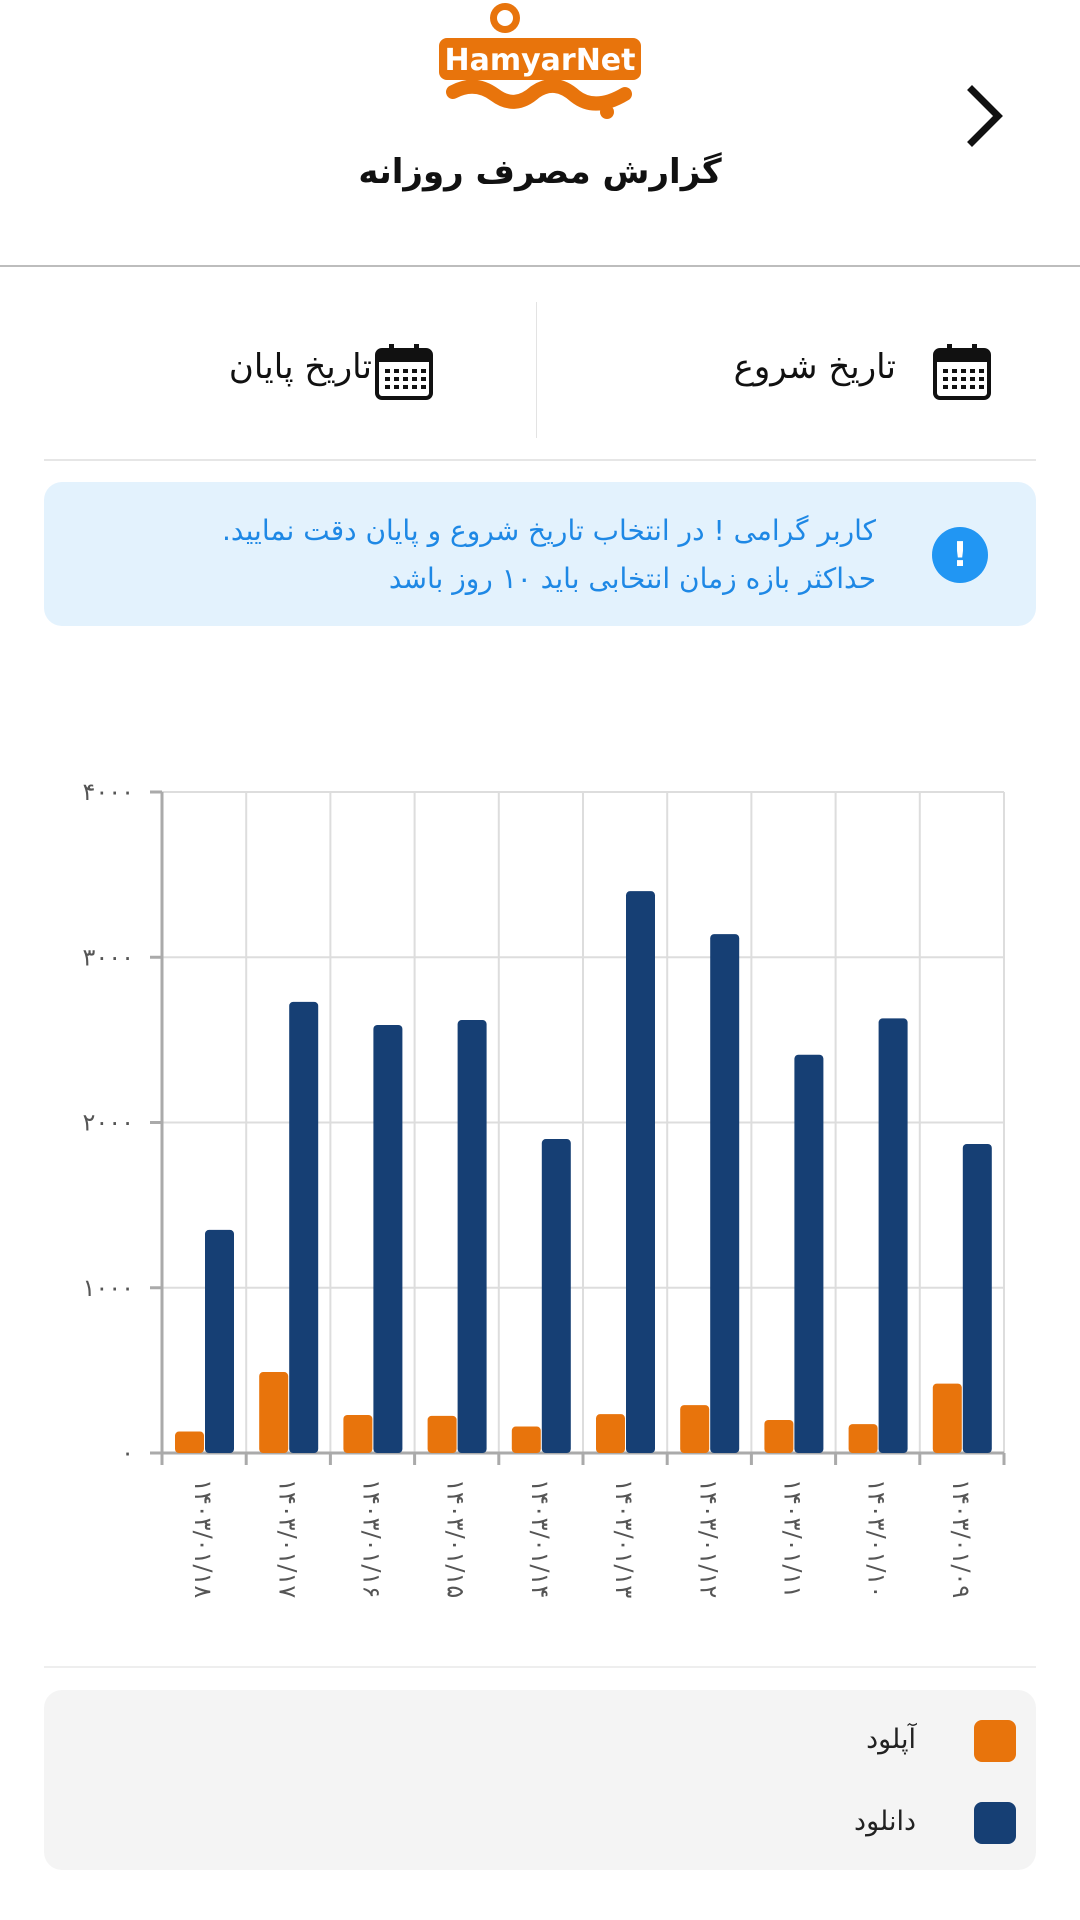 The height and width of the screenshot is (1920, 1080). Describe the element at coordinates (708, 1538) in the screenshot. I see `x-tick-label: ۱۴۰۳/۰۱/۱۲` at that location.